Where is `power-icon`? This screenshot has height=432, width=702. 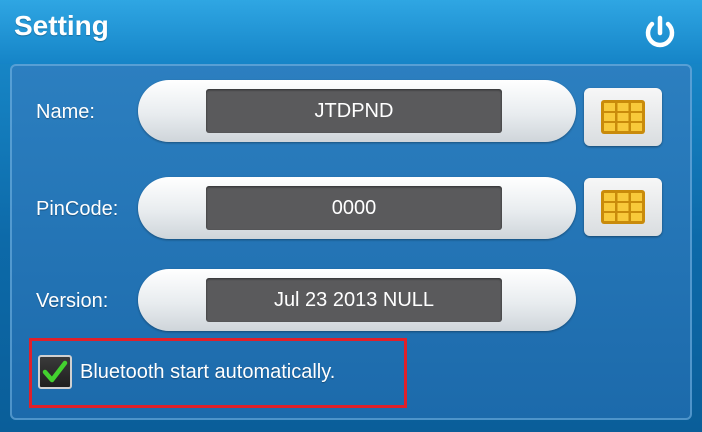 power-icon is located at coordinates (660, 31).